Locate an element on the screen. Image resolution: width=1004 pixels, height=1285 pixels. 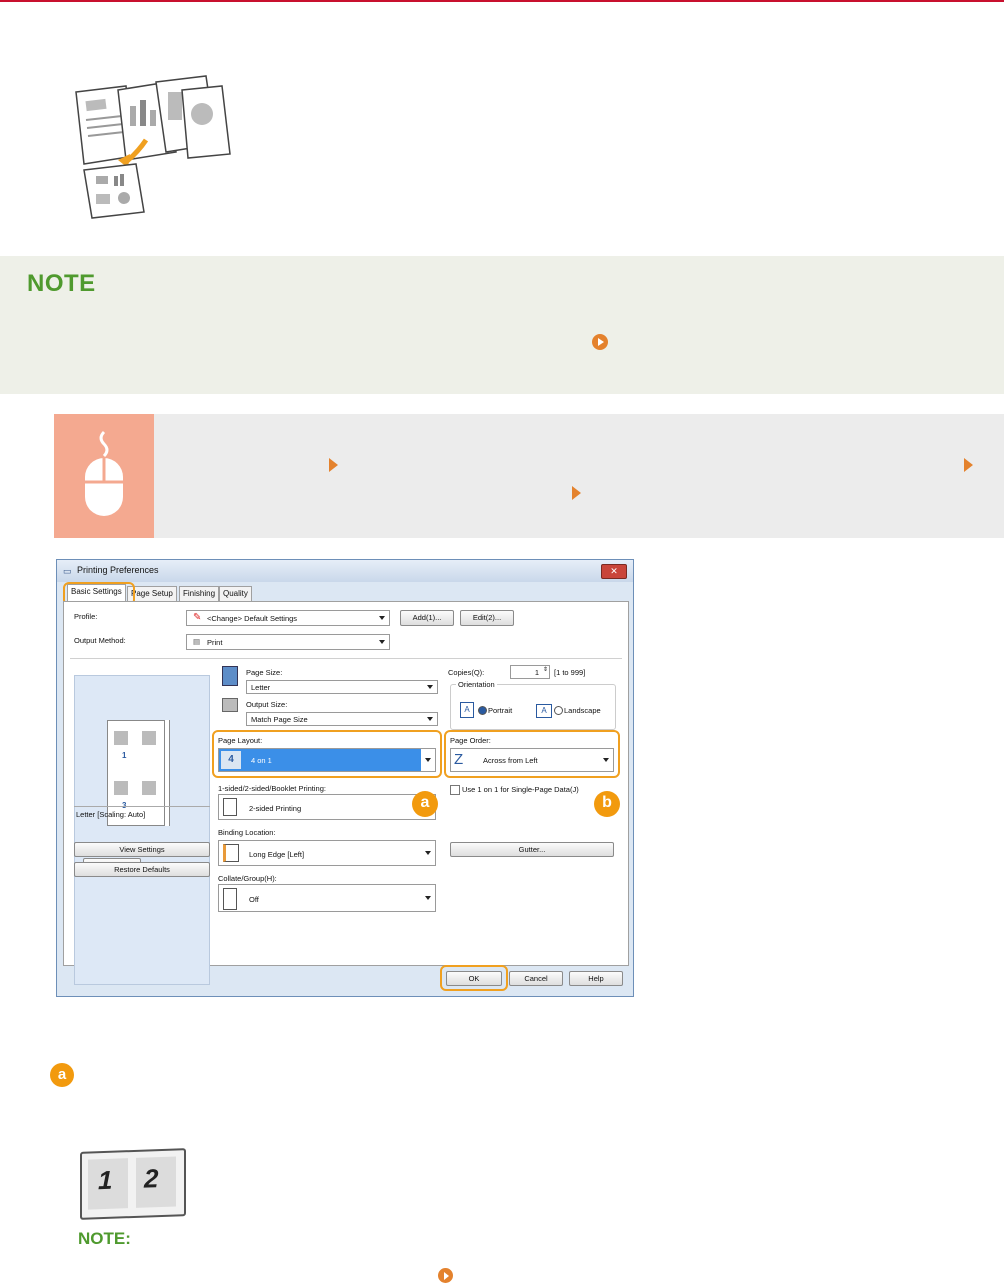
orientation-label: Orientation is located at coordinates (476, 684).